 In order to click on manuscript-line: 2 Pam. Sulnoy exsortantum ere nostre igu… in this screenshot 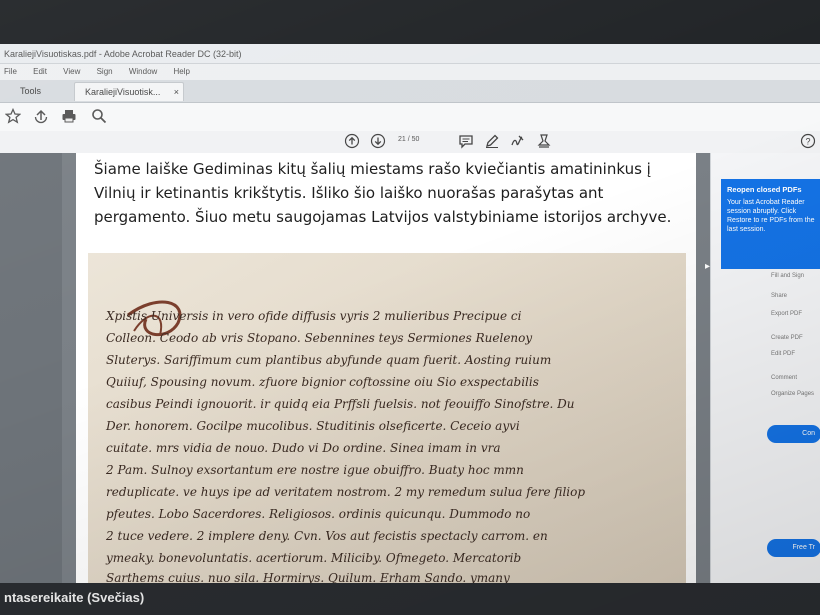, I will do `click(315, 470)`.